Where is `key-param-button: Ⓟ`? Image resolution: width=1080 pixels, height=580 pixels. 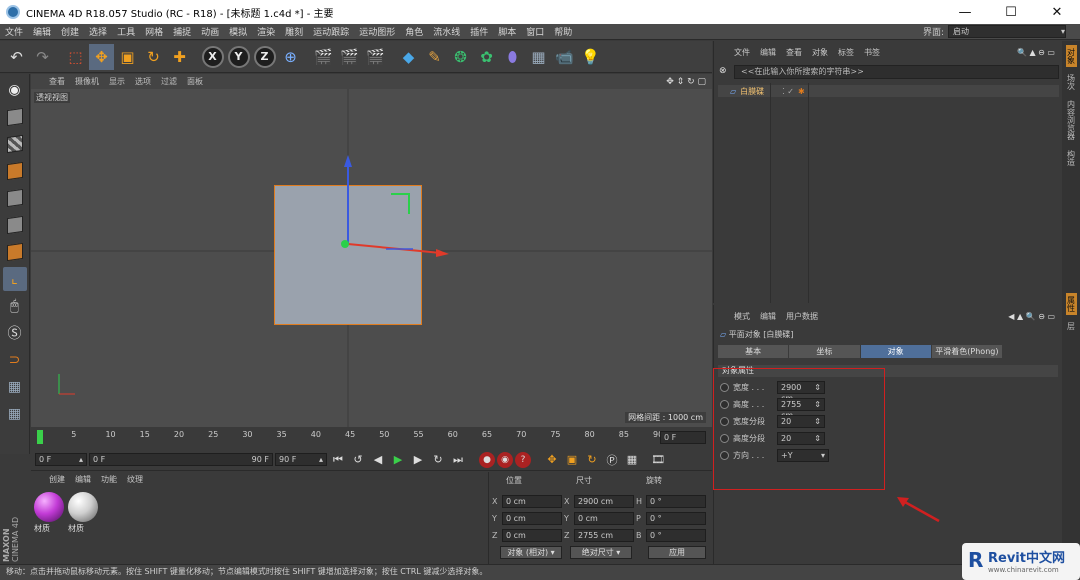 key-param-button: Ⓟ is located at coordinates (612, 460).